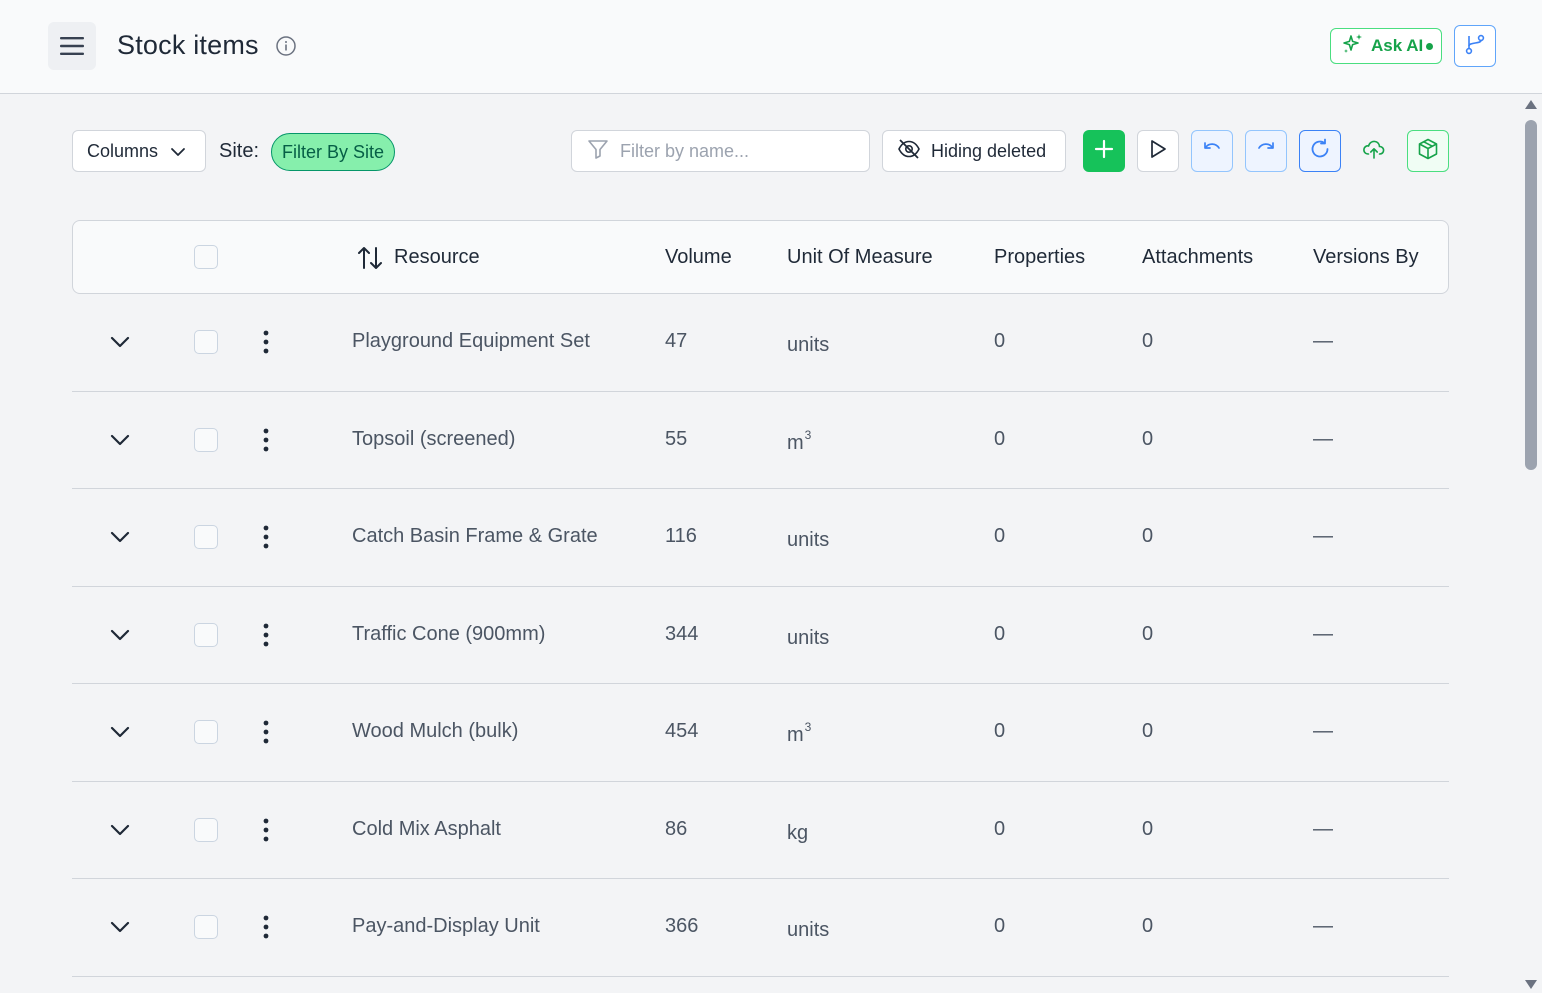  What do you see at coordinates (1430, 46) in the screenshot?
I see `status-dot` at bounding box center [1430, 46].